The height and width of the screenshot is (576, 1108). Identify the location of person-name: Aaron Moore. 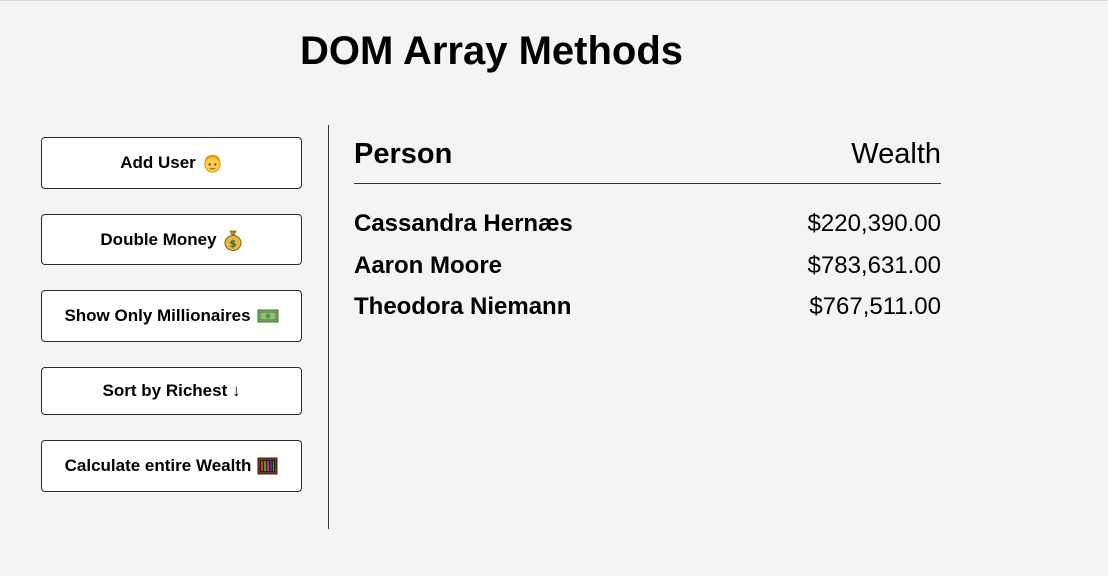
(428, 265).